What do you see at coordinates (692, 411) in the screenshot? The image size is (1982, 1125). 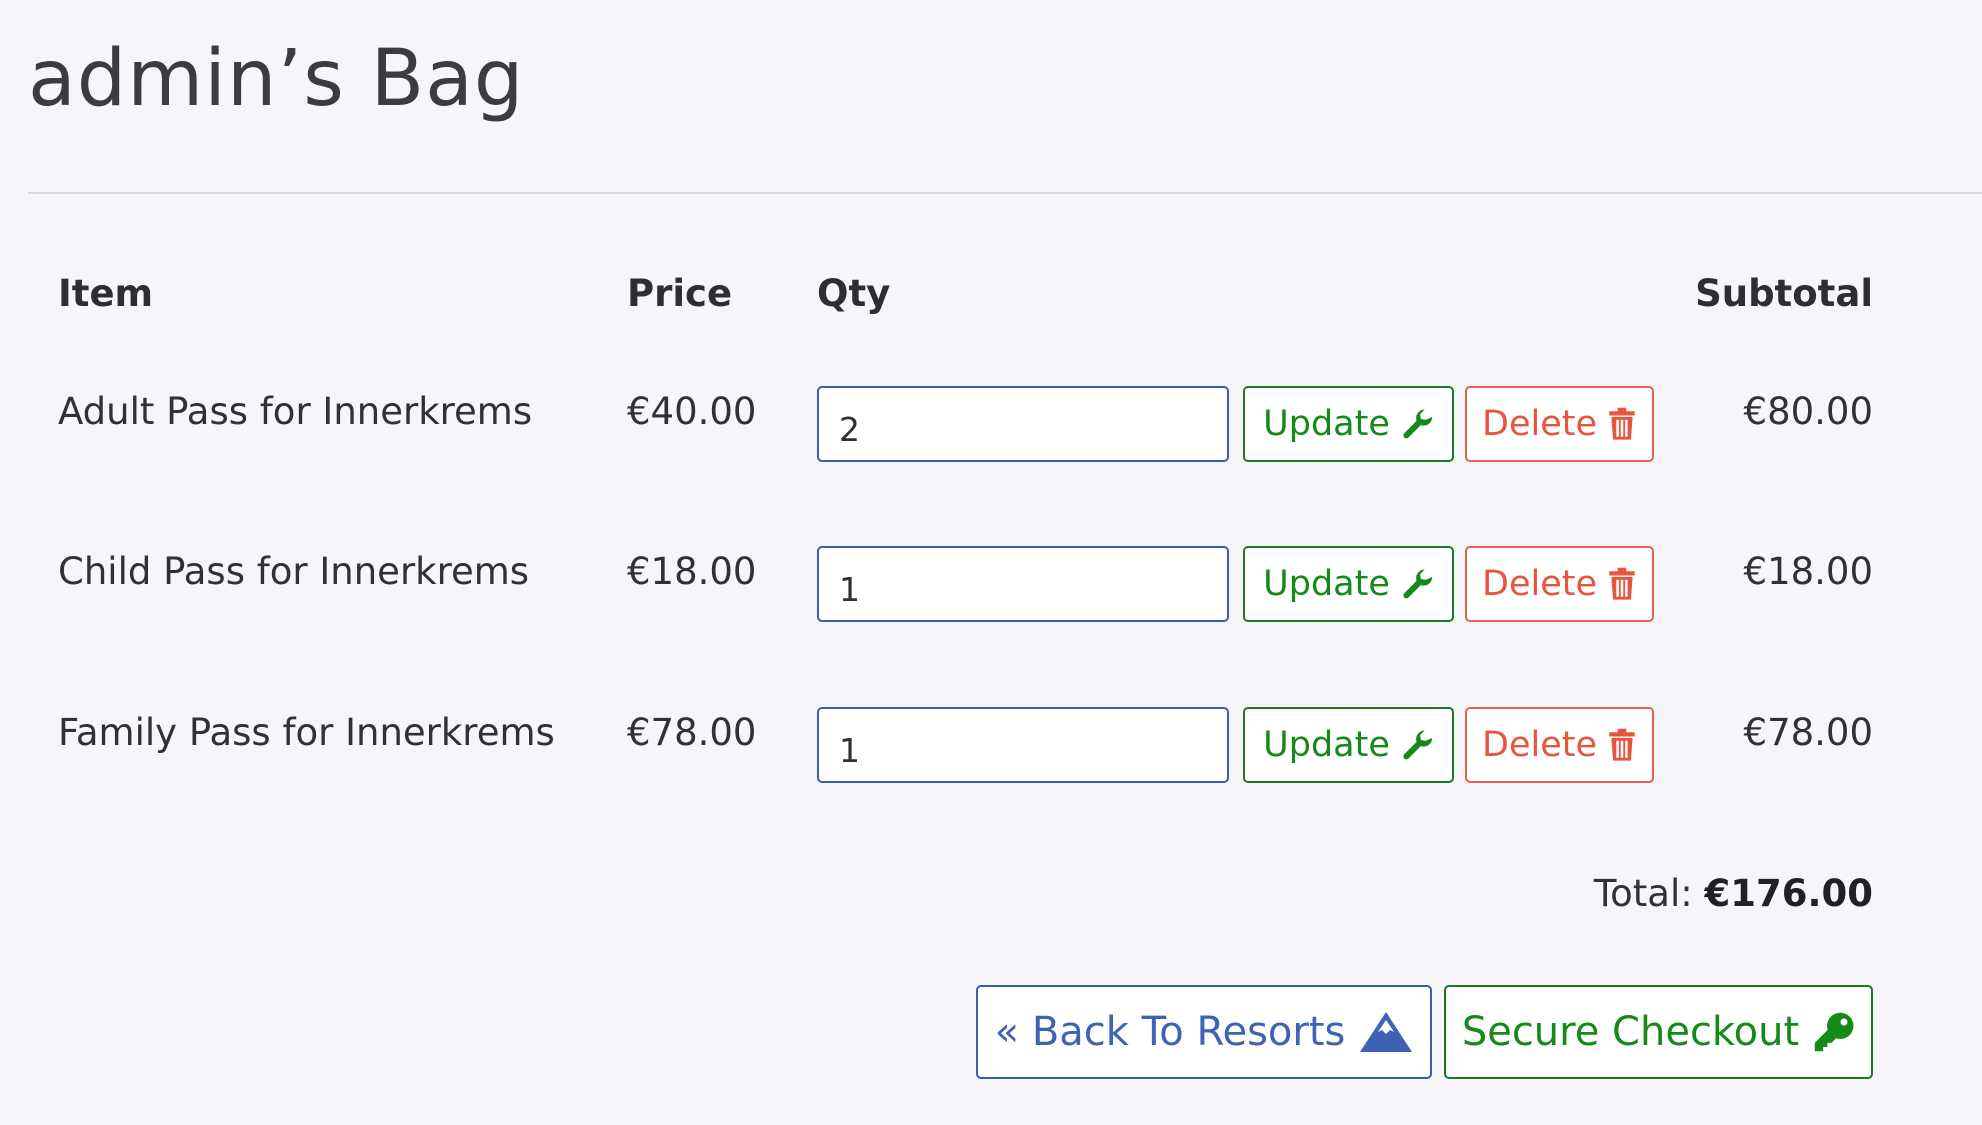 I see `item-price: €40.00` at bounding box center [692, 411].